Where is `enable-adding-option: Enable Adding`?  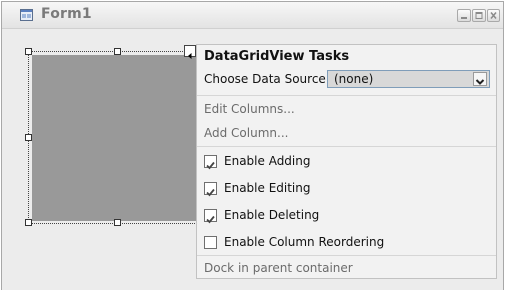
enable-adding-option: Enable Adding is located at coordinates (344, 162).